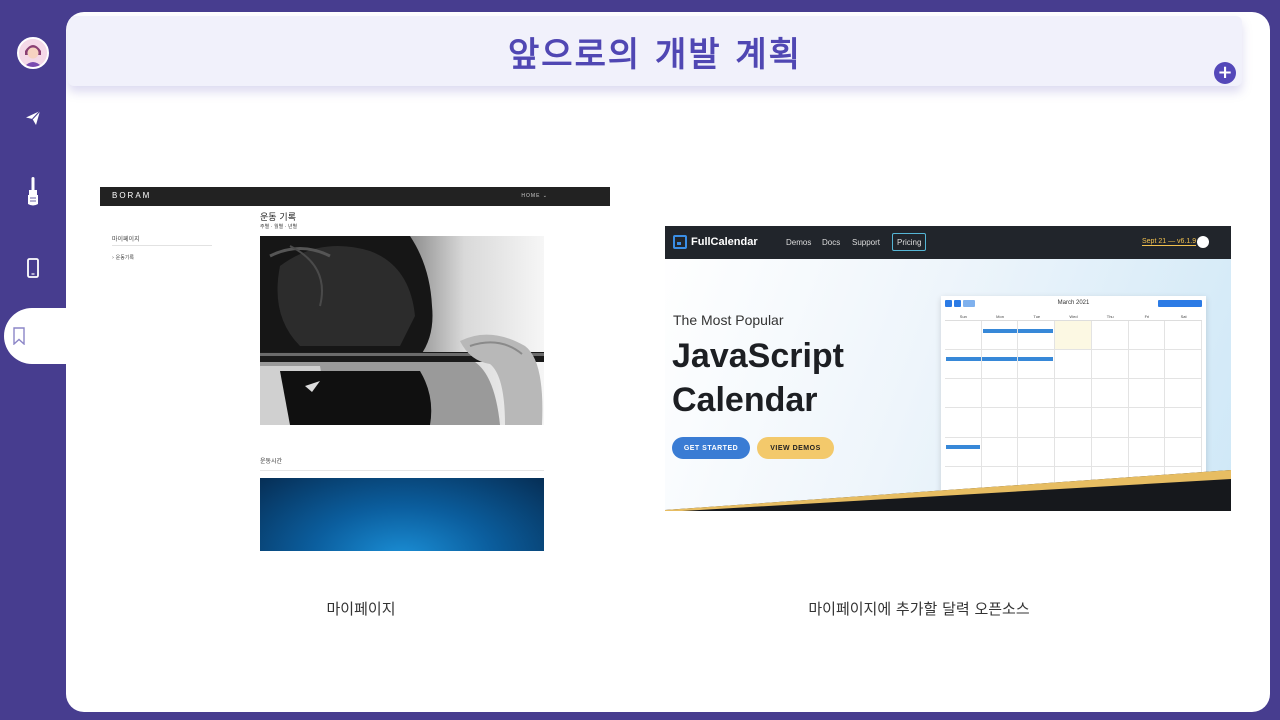 The image size is (1280, 720). I want to click on site-header: BORAM HOME ⌄, so click(355, 196).